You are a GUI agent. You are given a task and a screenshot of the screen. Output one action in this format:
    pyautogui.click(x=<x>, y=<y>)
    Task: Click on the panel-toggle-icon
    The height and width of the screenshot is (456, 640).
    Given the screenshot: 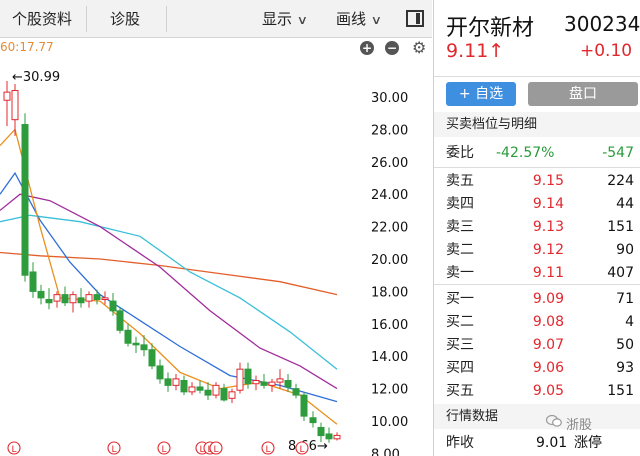 What is the action you would take?
    pyautogui.click(x=415, y=18)
    